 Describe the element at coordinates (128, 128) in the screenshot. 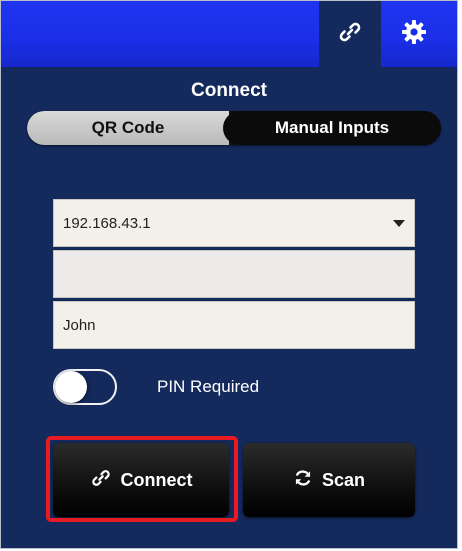

I see `tab-qr-code: QR Code` at that location.